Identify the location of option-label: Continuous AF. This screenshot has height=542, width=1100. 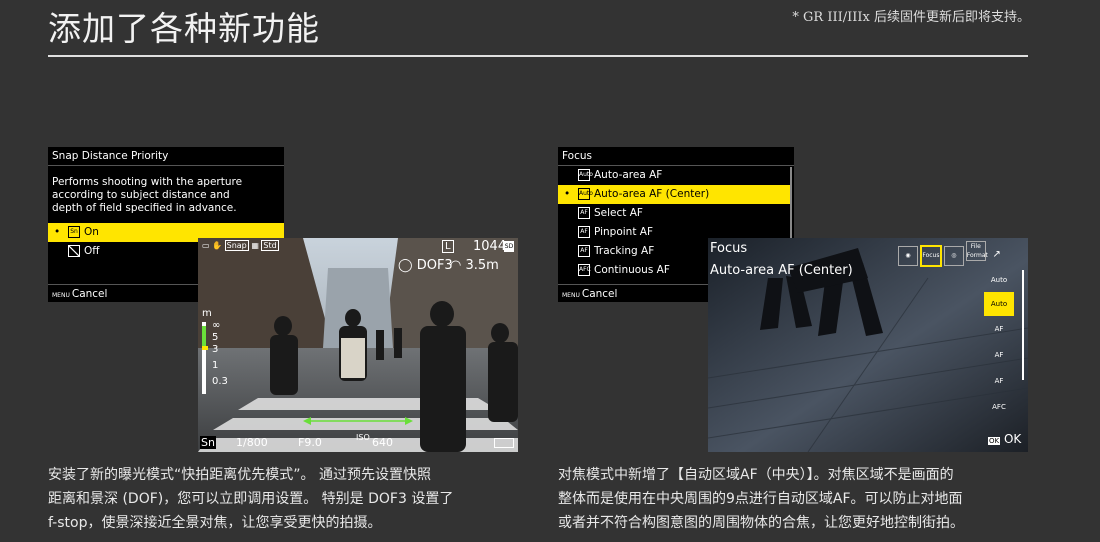
(632, 270).